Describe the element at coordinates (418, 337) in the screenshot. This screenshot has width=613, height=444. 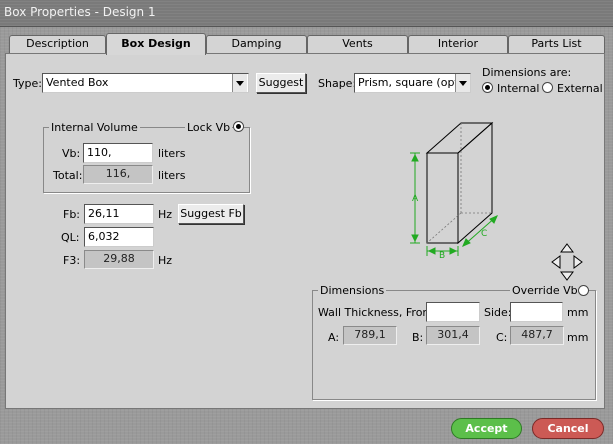
I see `b-label: B:` at that location.